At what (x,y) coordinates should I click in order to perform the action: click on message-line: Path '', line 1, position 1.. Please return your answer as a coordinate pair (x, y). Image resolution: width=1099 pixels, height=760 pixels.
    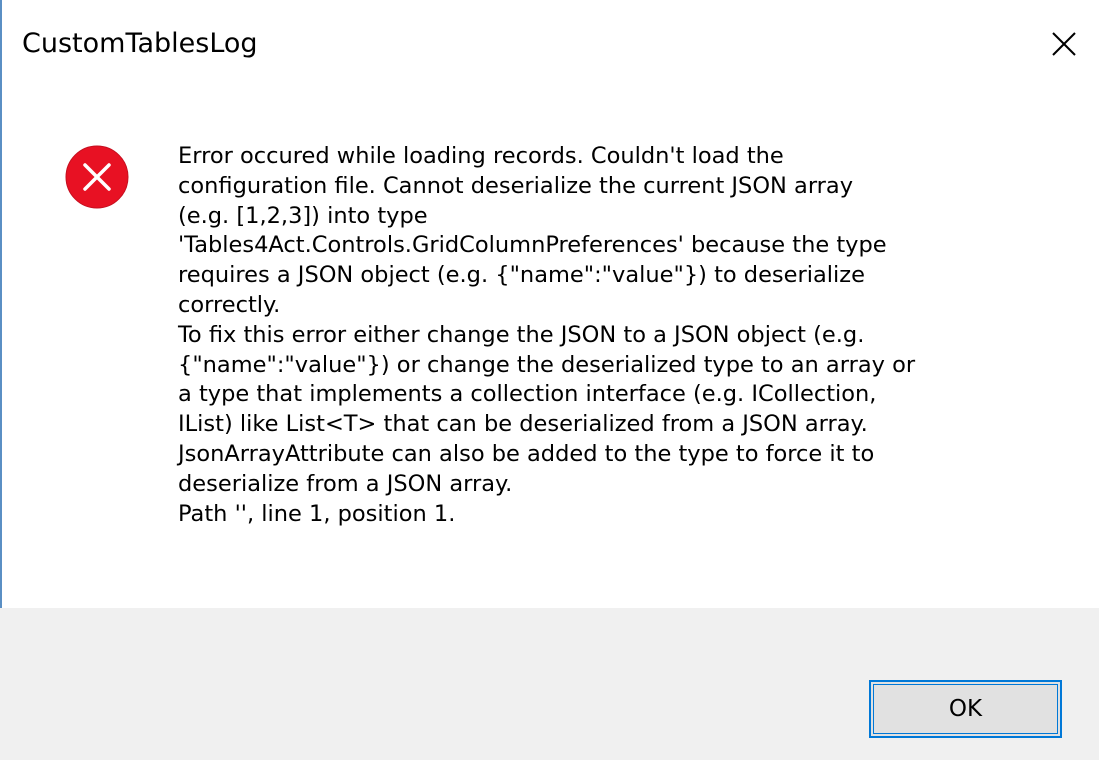
    Looking at the image, I should click on (317, 513).